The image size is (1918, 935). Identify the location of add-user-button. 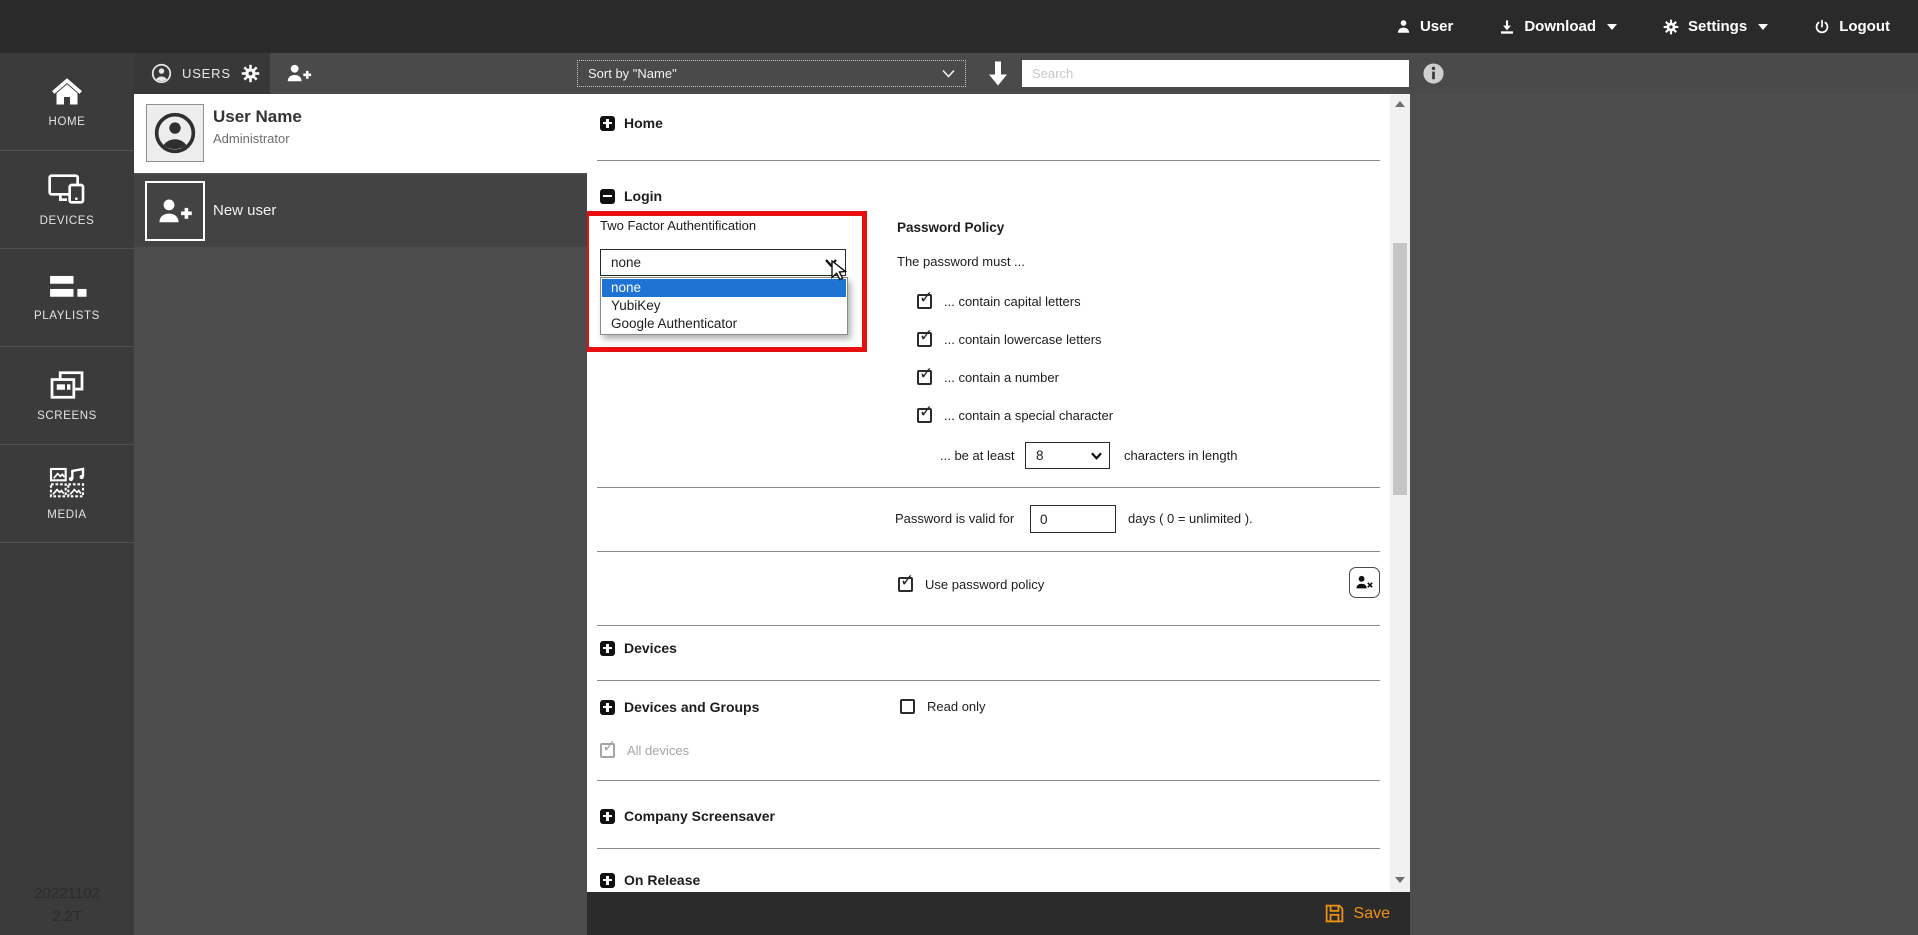
(299, 73).